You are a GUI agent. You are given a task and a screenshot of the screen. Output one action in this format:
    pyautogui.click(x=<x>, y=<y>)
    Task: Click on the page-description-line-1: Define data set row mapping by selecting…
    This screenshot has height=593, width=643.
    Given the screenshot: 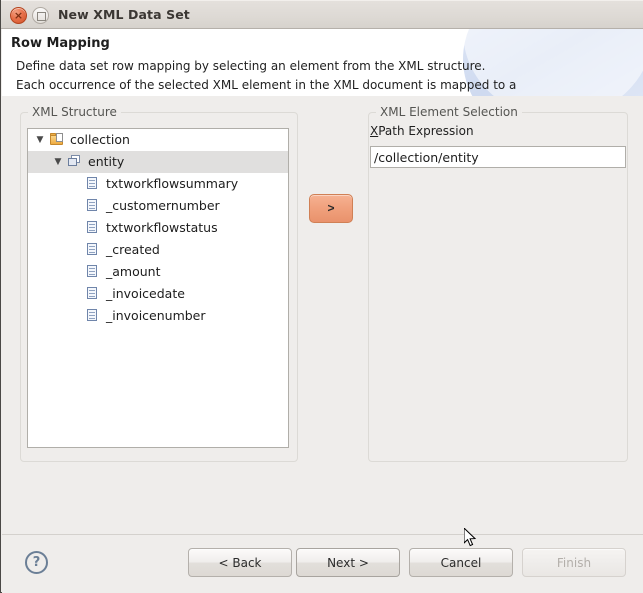 What is the action you would take?
    pyautogui.click(x=251, y=66)
    